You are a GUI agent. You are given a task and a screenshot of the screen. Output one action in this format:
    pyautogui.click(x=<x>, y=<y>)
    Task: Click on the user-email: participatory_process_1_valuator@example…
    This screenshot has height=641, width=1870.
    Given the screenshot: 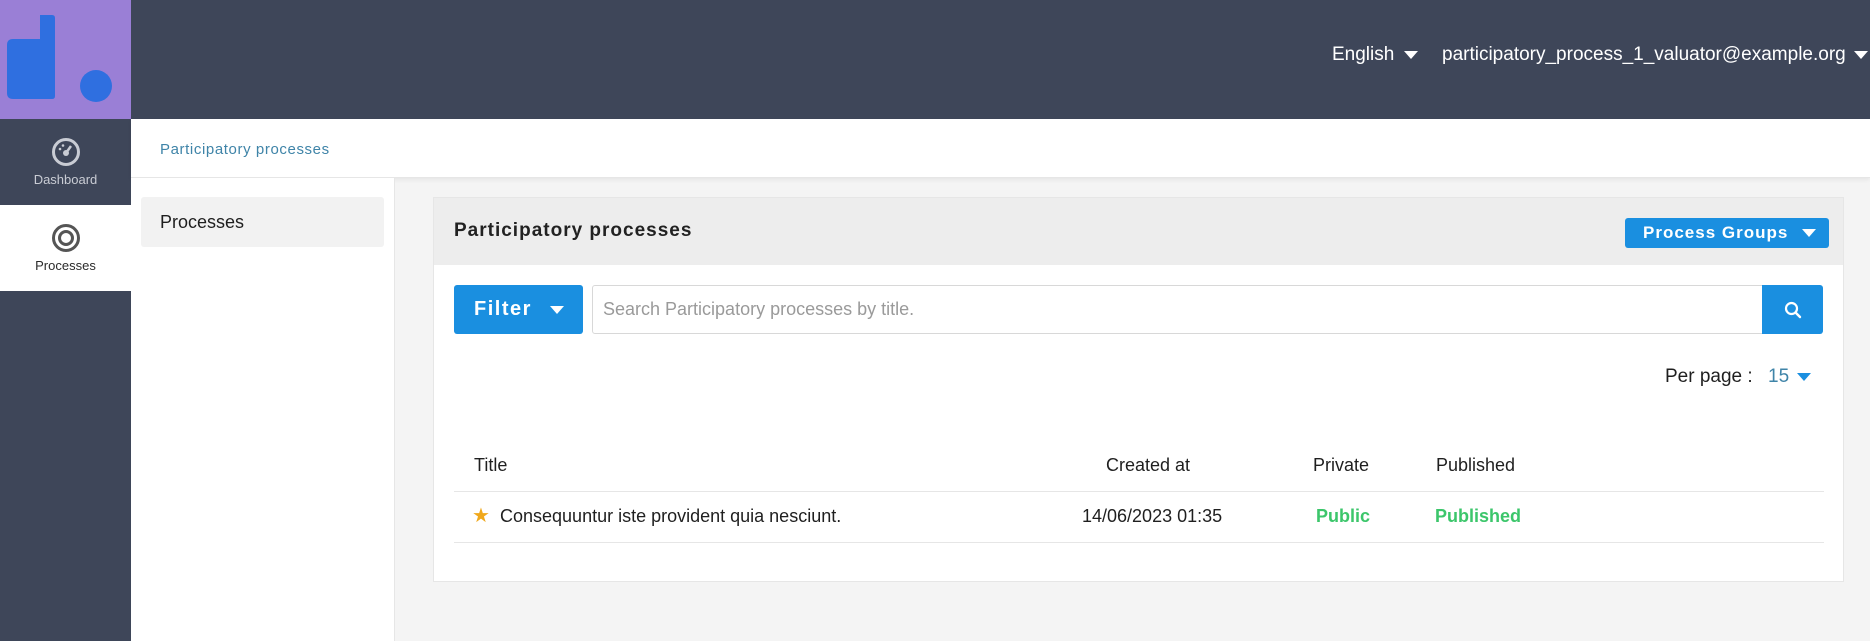 What is the action you would take?
    pyautogui.click(x=1644, y=54)
    